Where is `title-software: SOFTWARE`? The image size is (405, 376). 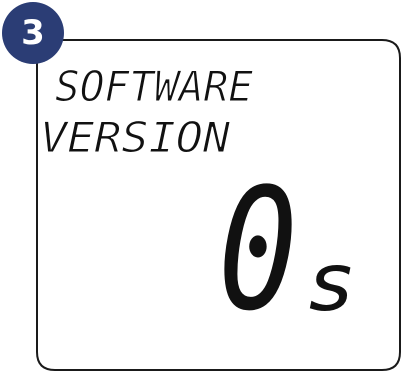
title-software: SOFTWARE is located at coordinates (154, 86).